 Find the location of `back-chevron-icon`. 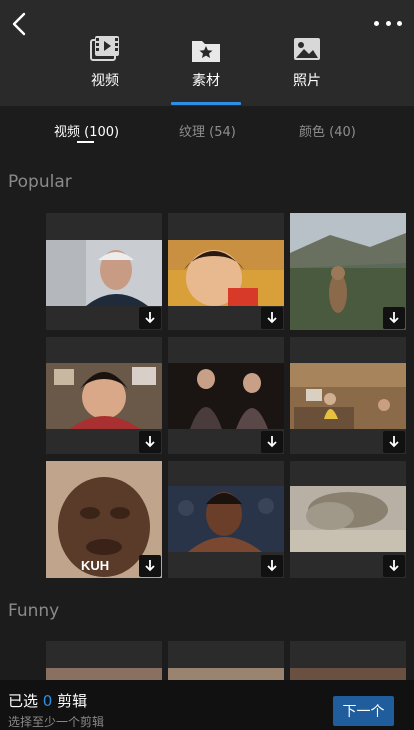

back-chevron-icon is located at coordinates (19, 24).